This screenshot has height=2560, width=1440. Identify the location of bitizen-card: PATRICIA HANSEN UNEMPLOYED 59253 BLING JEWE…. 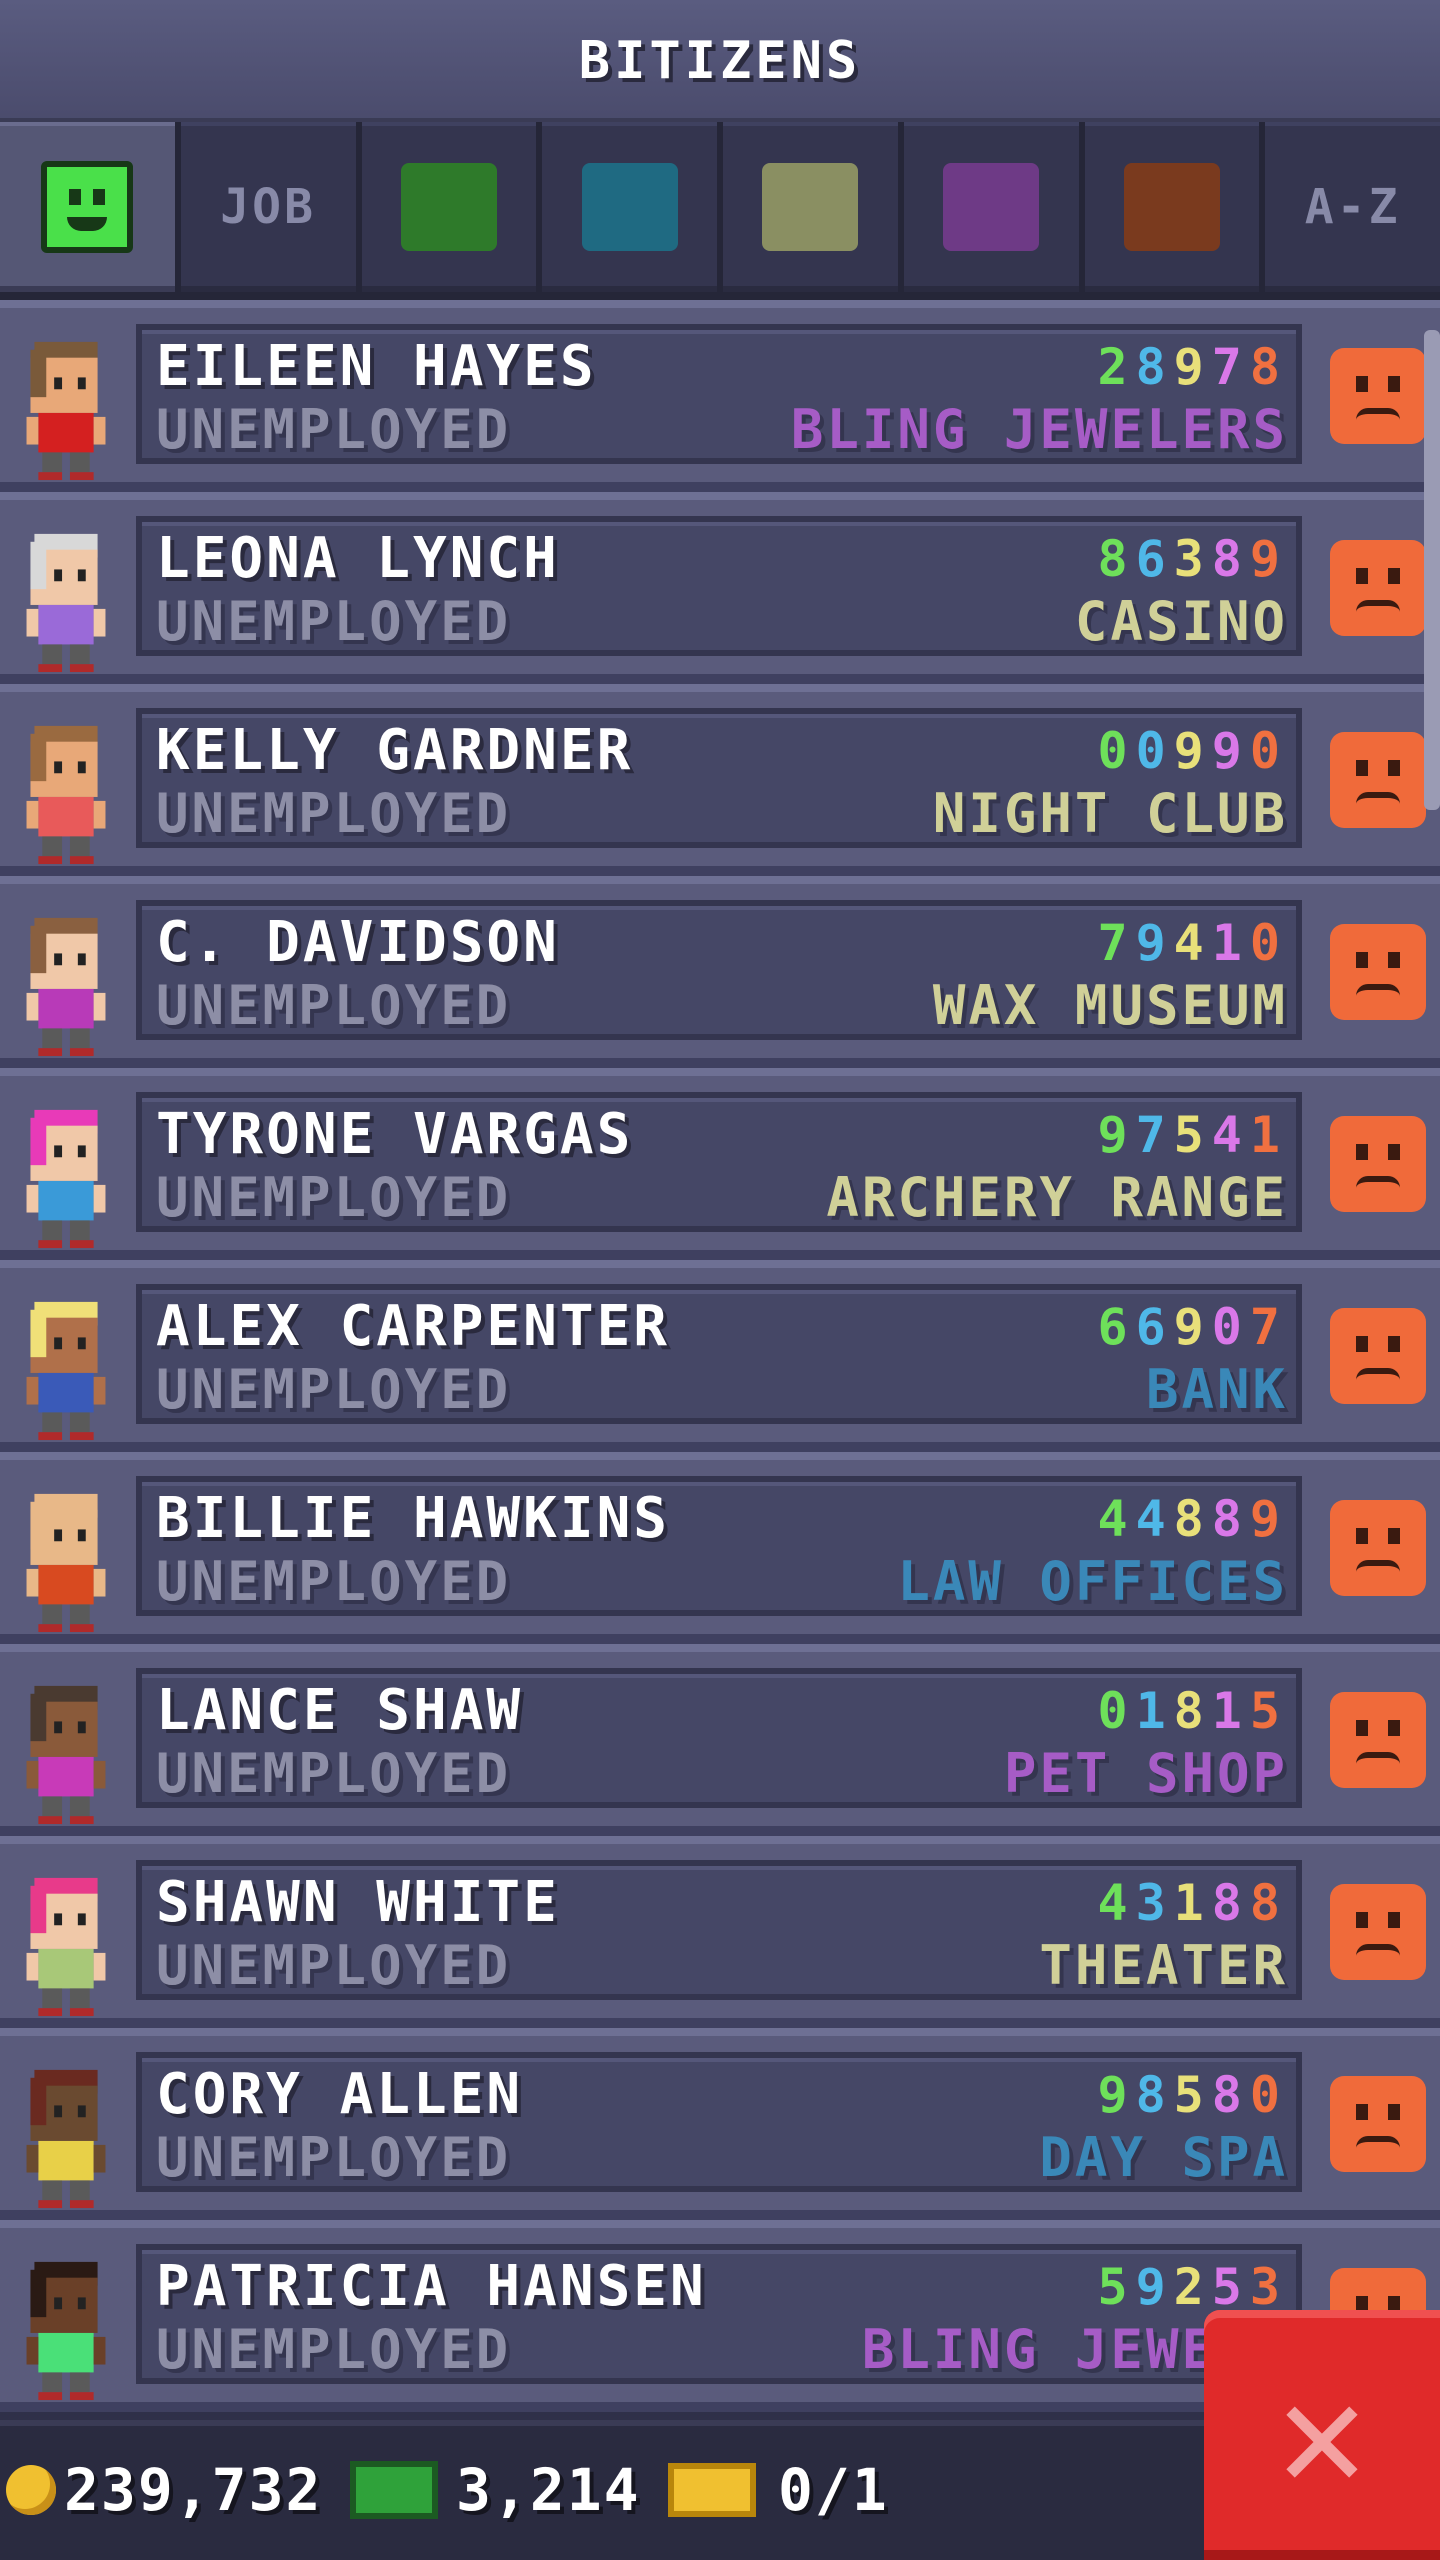
(719, 2314).